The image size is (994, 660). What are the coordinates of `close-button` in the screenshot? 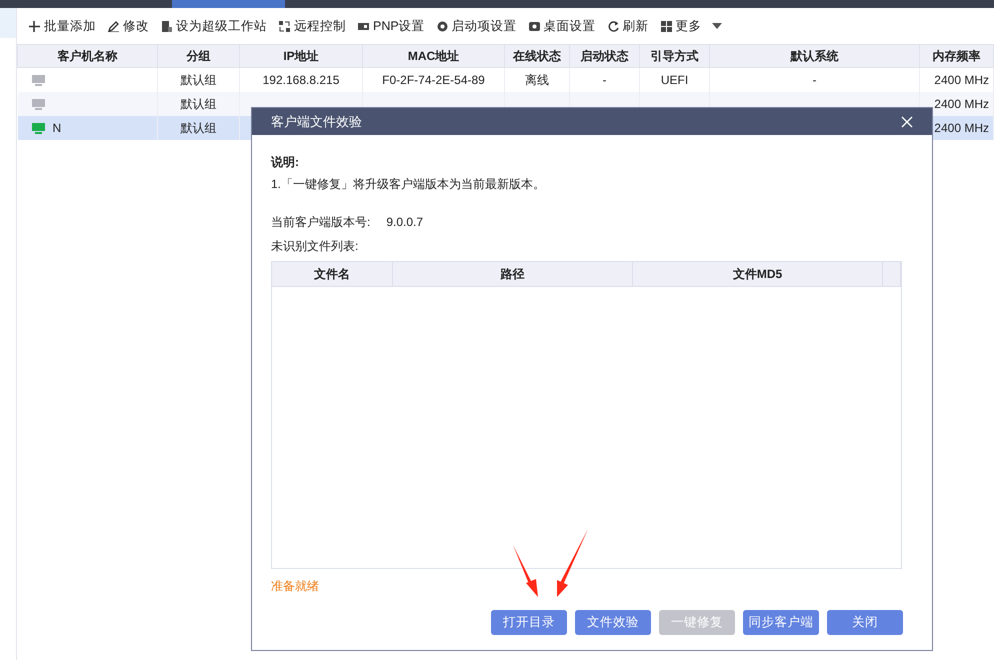 It's located at (907, 122).